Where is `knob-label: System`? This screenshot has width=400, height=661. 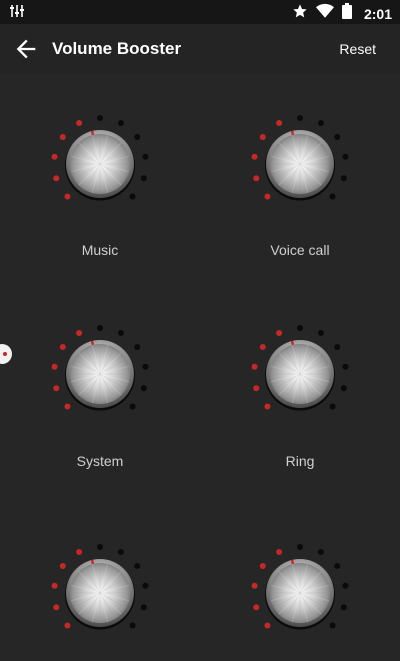
knob-label: System is located at coordinates (100, 461).